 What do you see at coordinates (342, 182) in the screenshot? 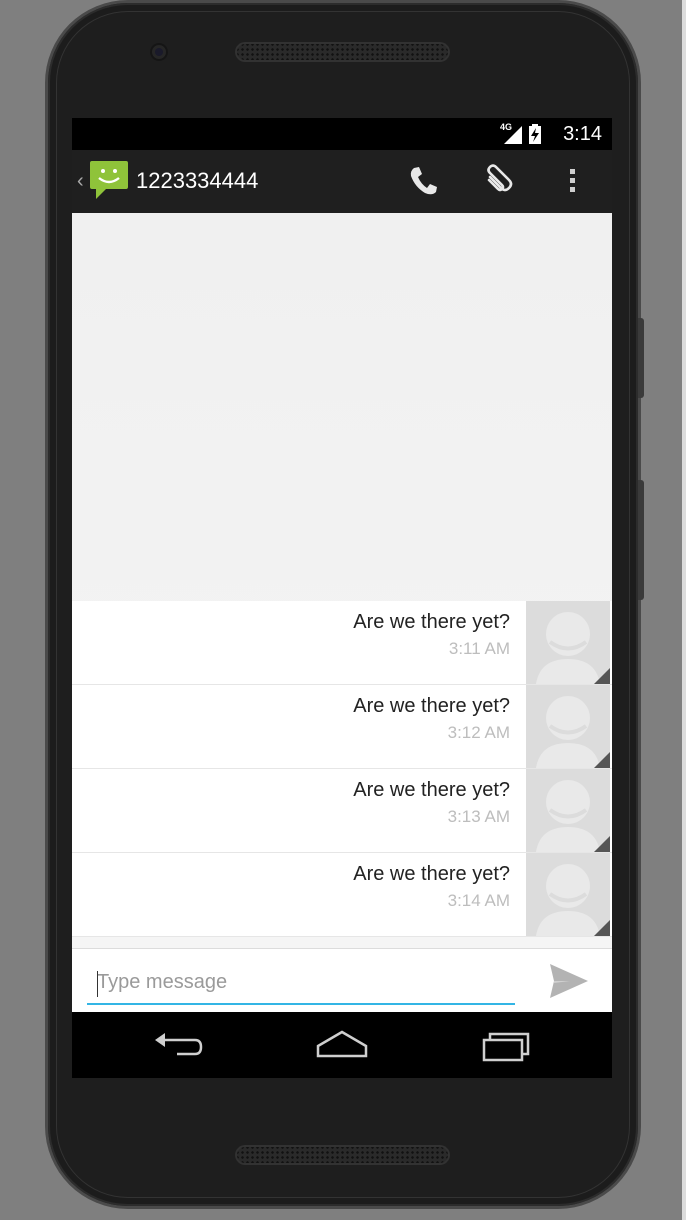
I see `action-bar: ‹ 1223334444` at bounding box center [342, 182].